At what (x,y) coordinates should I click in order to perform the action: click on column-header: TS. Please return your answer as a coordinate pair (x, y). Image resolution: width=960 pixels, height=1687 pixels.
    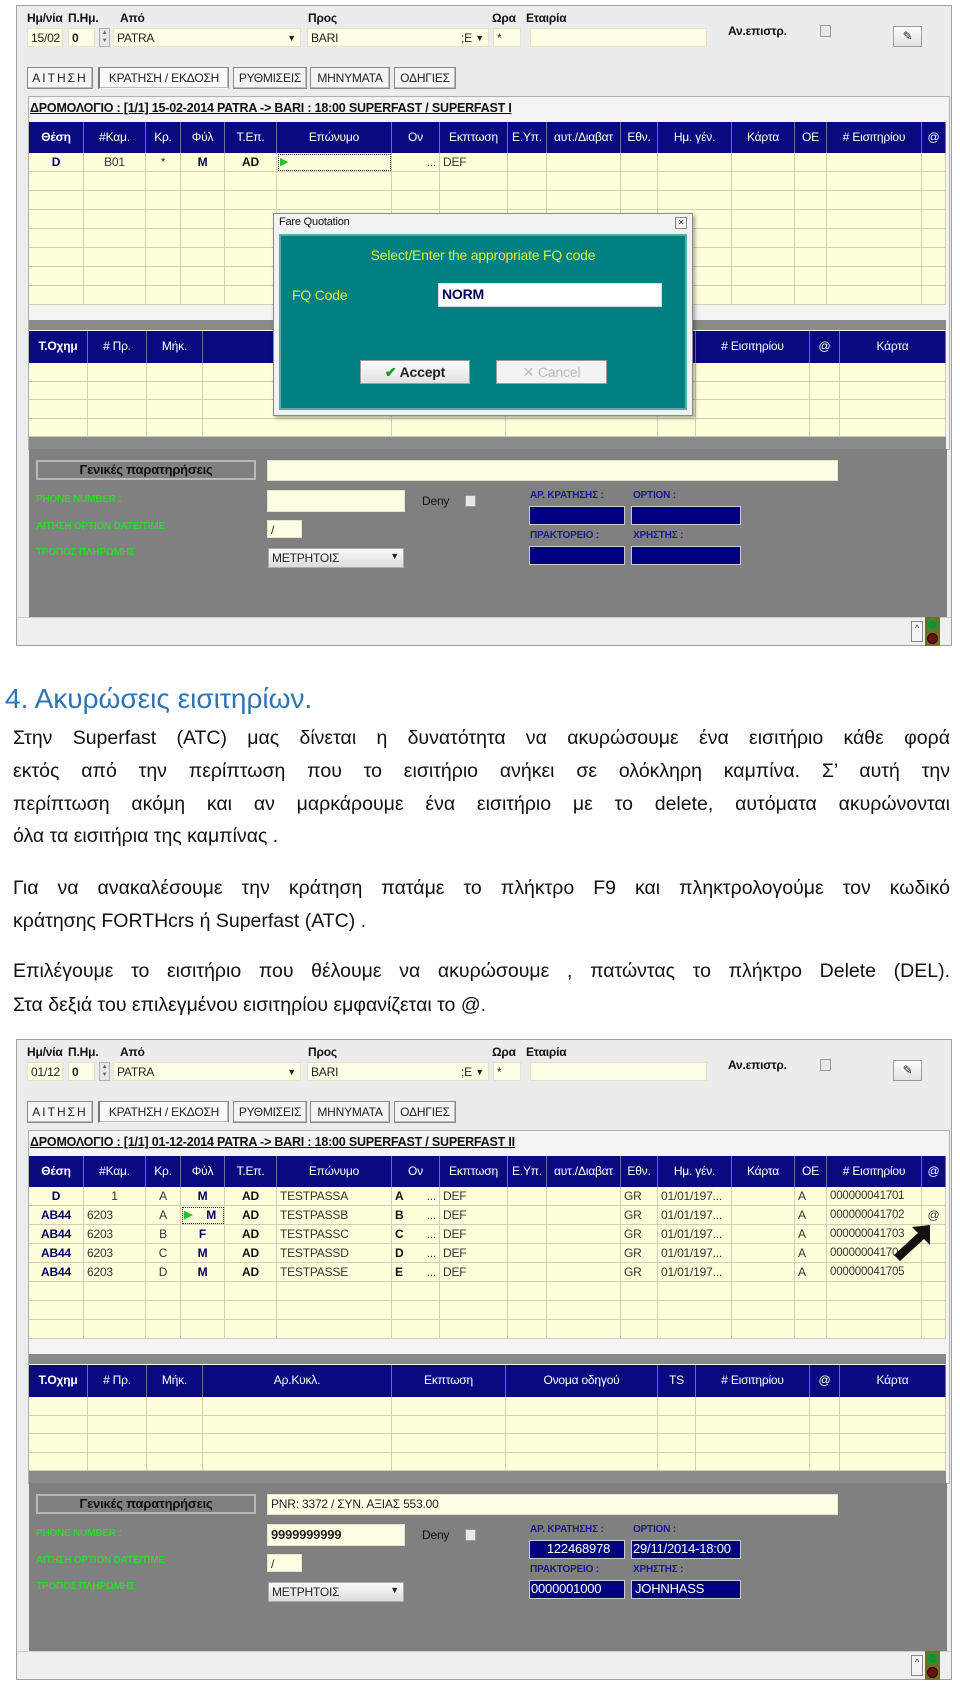
    Looking at the image, I should click on (677, 1381).